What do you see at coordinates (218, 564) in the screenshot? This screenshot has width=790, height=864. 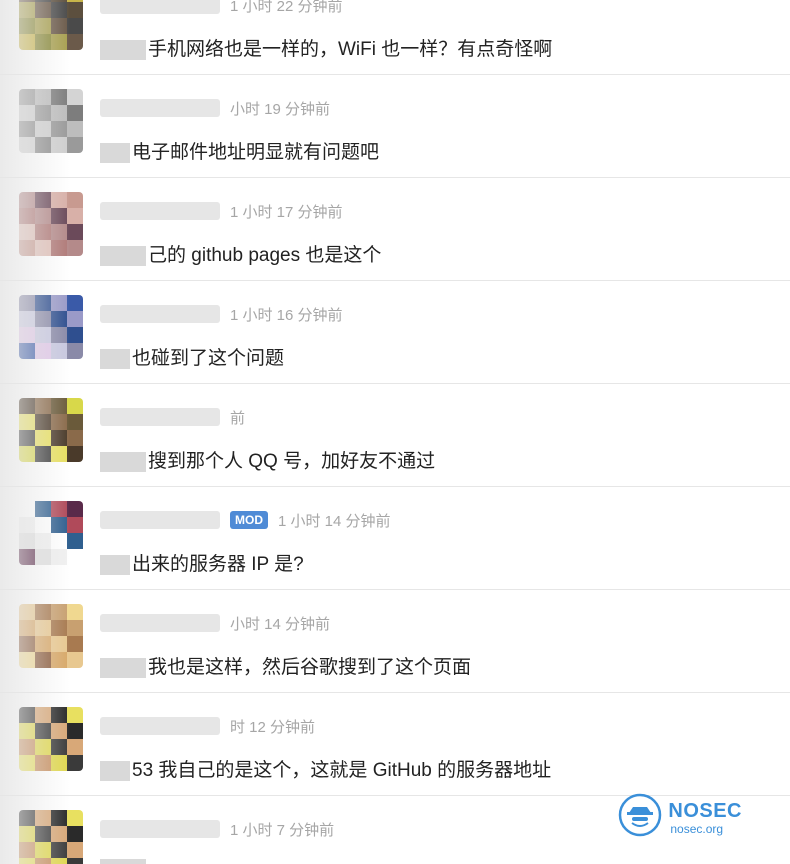 I see `comment-body: 出来的服务器 IP 是?` at bounding box center [218, 564].